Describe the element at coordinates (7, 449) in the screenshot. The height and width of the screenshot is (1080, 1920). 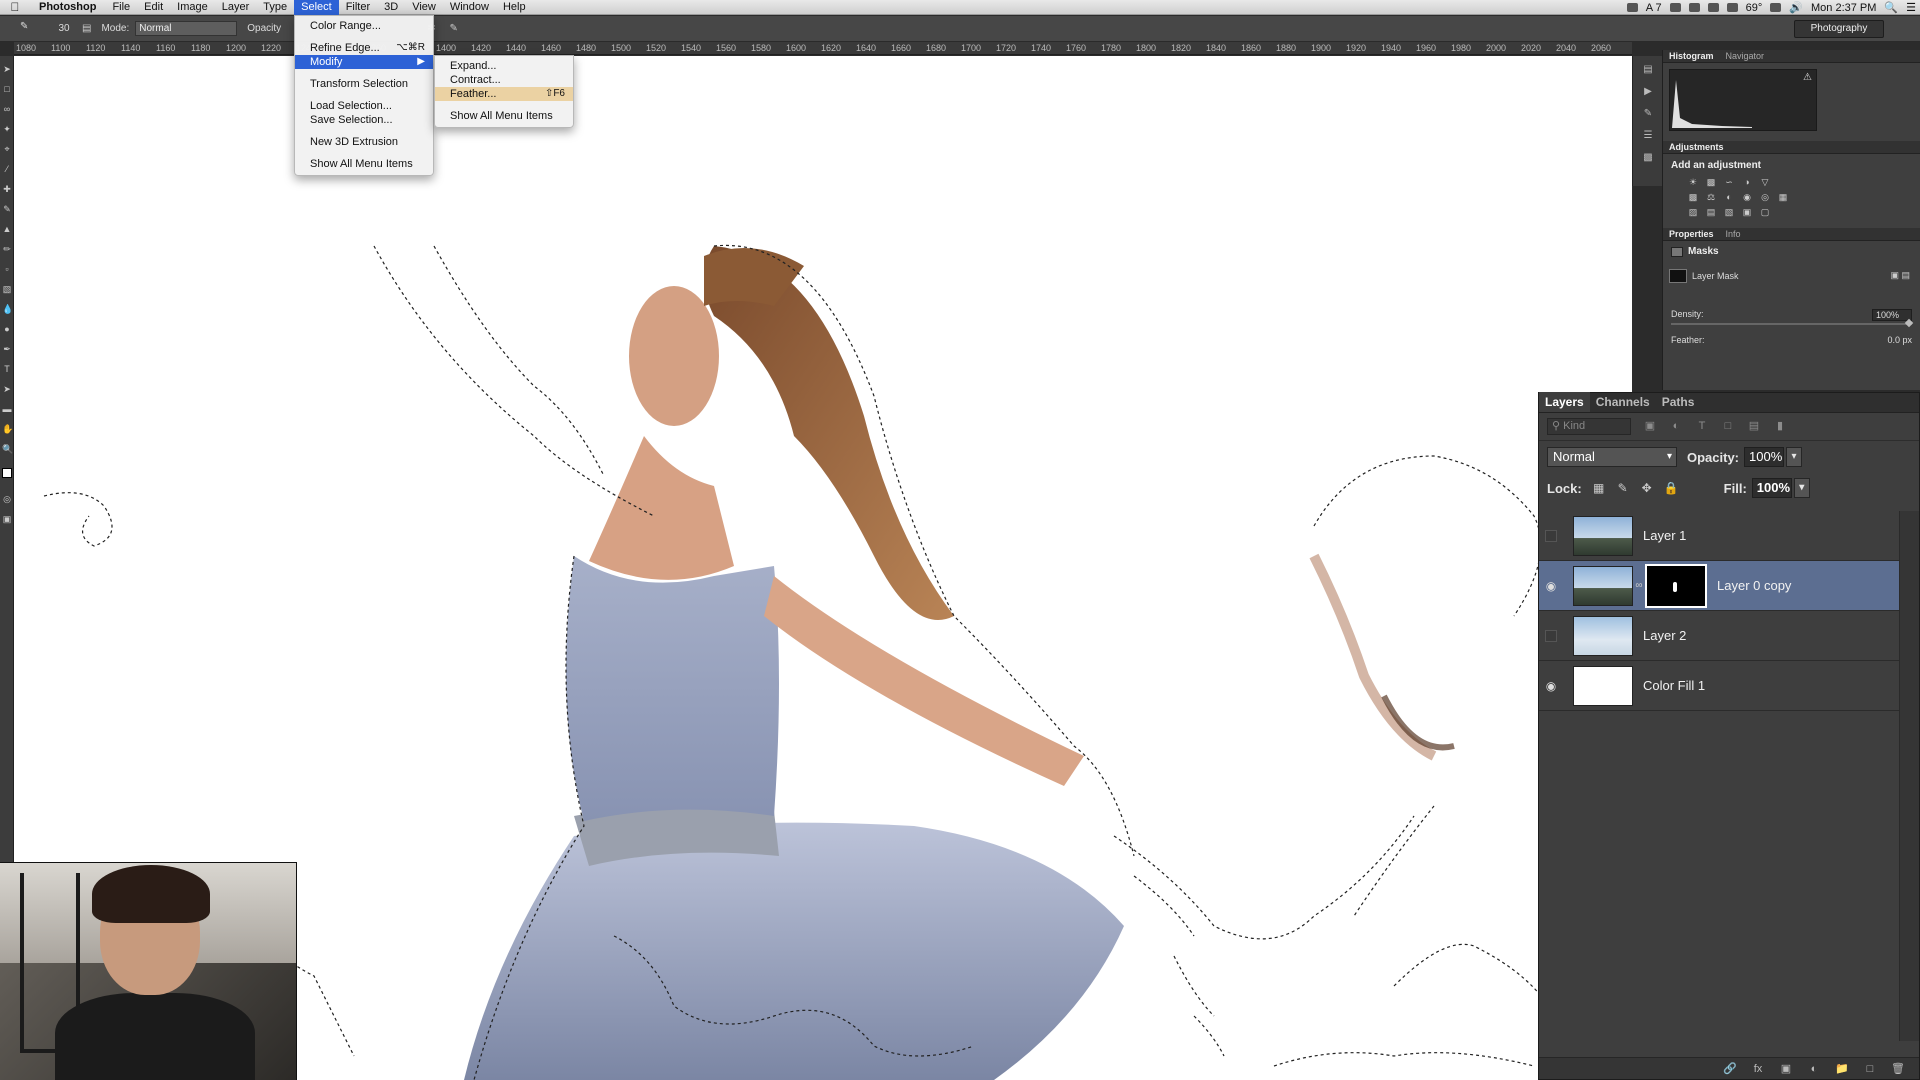
I see `zoom-tool-icon: 🔍` at that location.